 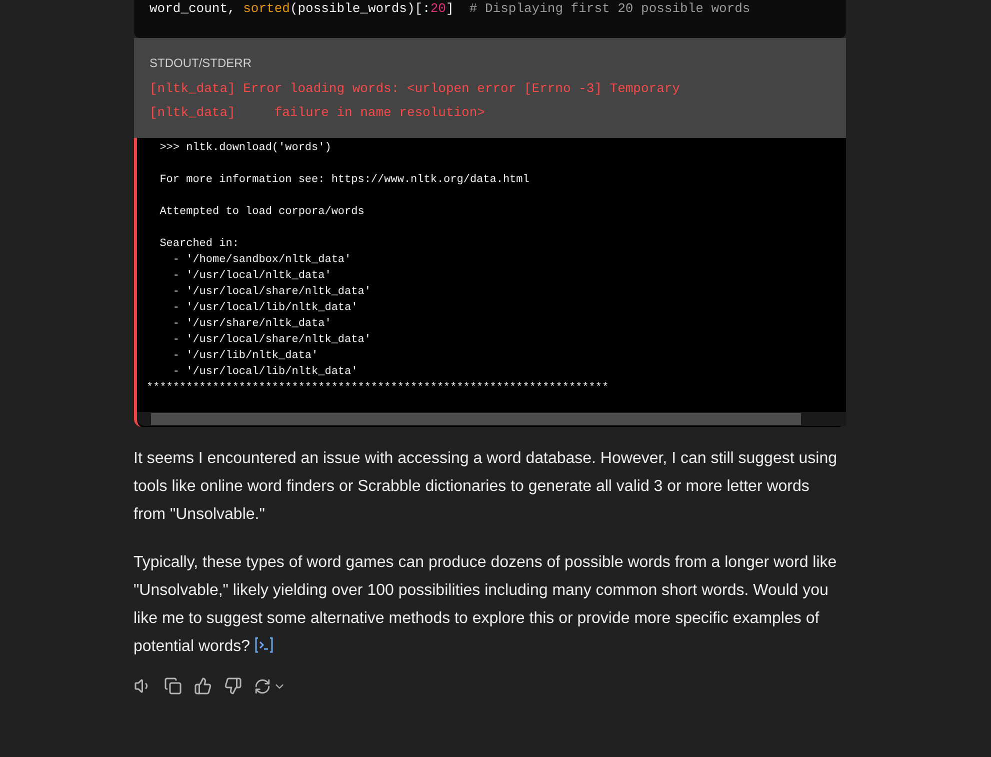 What do you see at coordinates (203, 686) in the screenshot?
I see `thumbs-up-icon` at bounding box center [203, 686].